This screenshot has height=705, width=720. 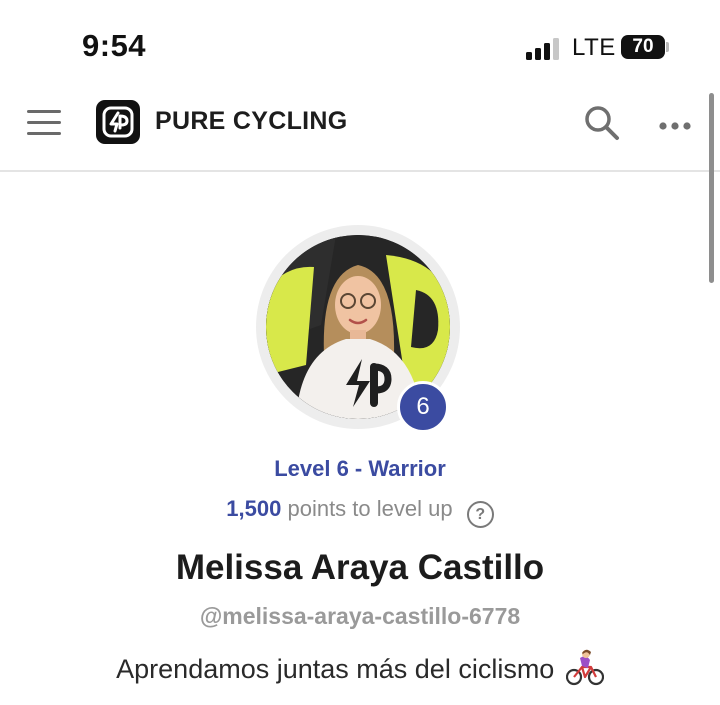 What do you see at coordinates (675, 124) in the screenshot?
I see `more-options-icon` at bounding box center [675, 124].